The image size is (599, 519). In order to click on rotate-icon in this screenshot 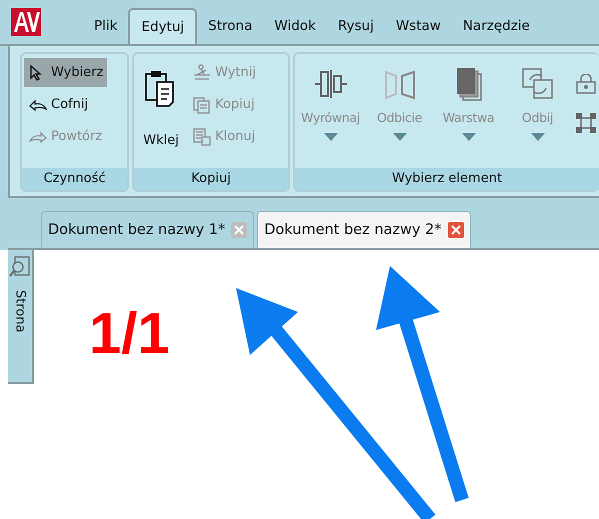, I will do `click(538, 84)`.